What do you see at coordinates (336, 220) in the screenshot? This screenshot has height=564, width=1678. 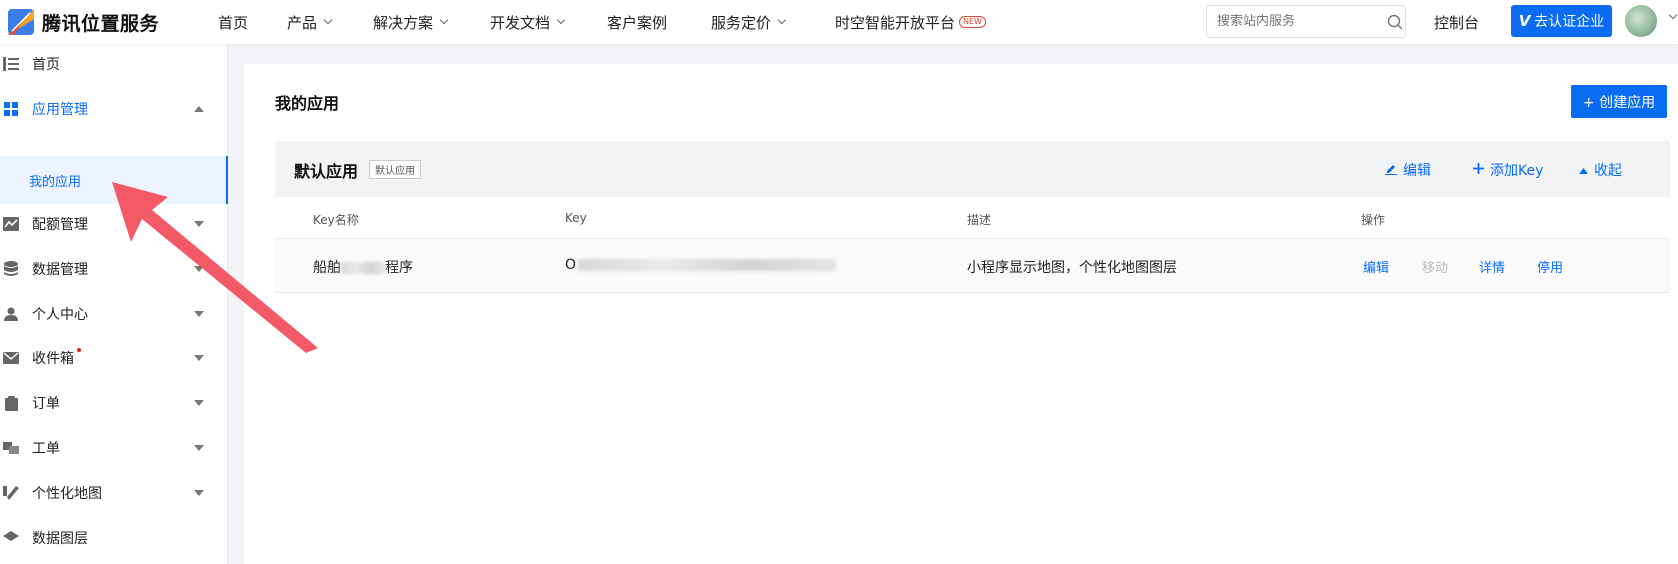 I see `column-header: Key名称` at bounding box center [336, 220].